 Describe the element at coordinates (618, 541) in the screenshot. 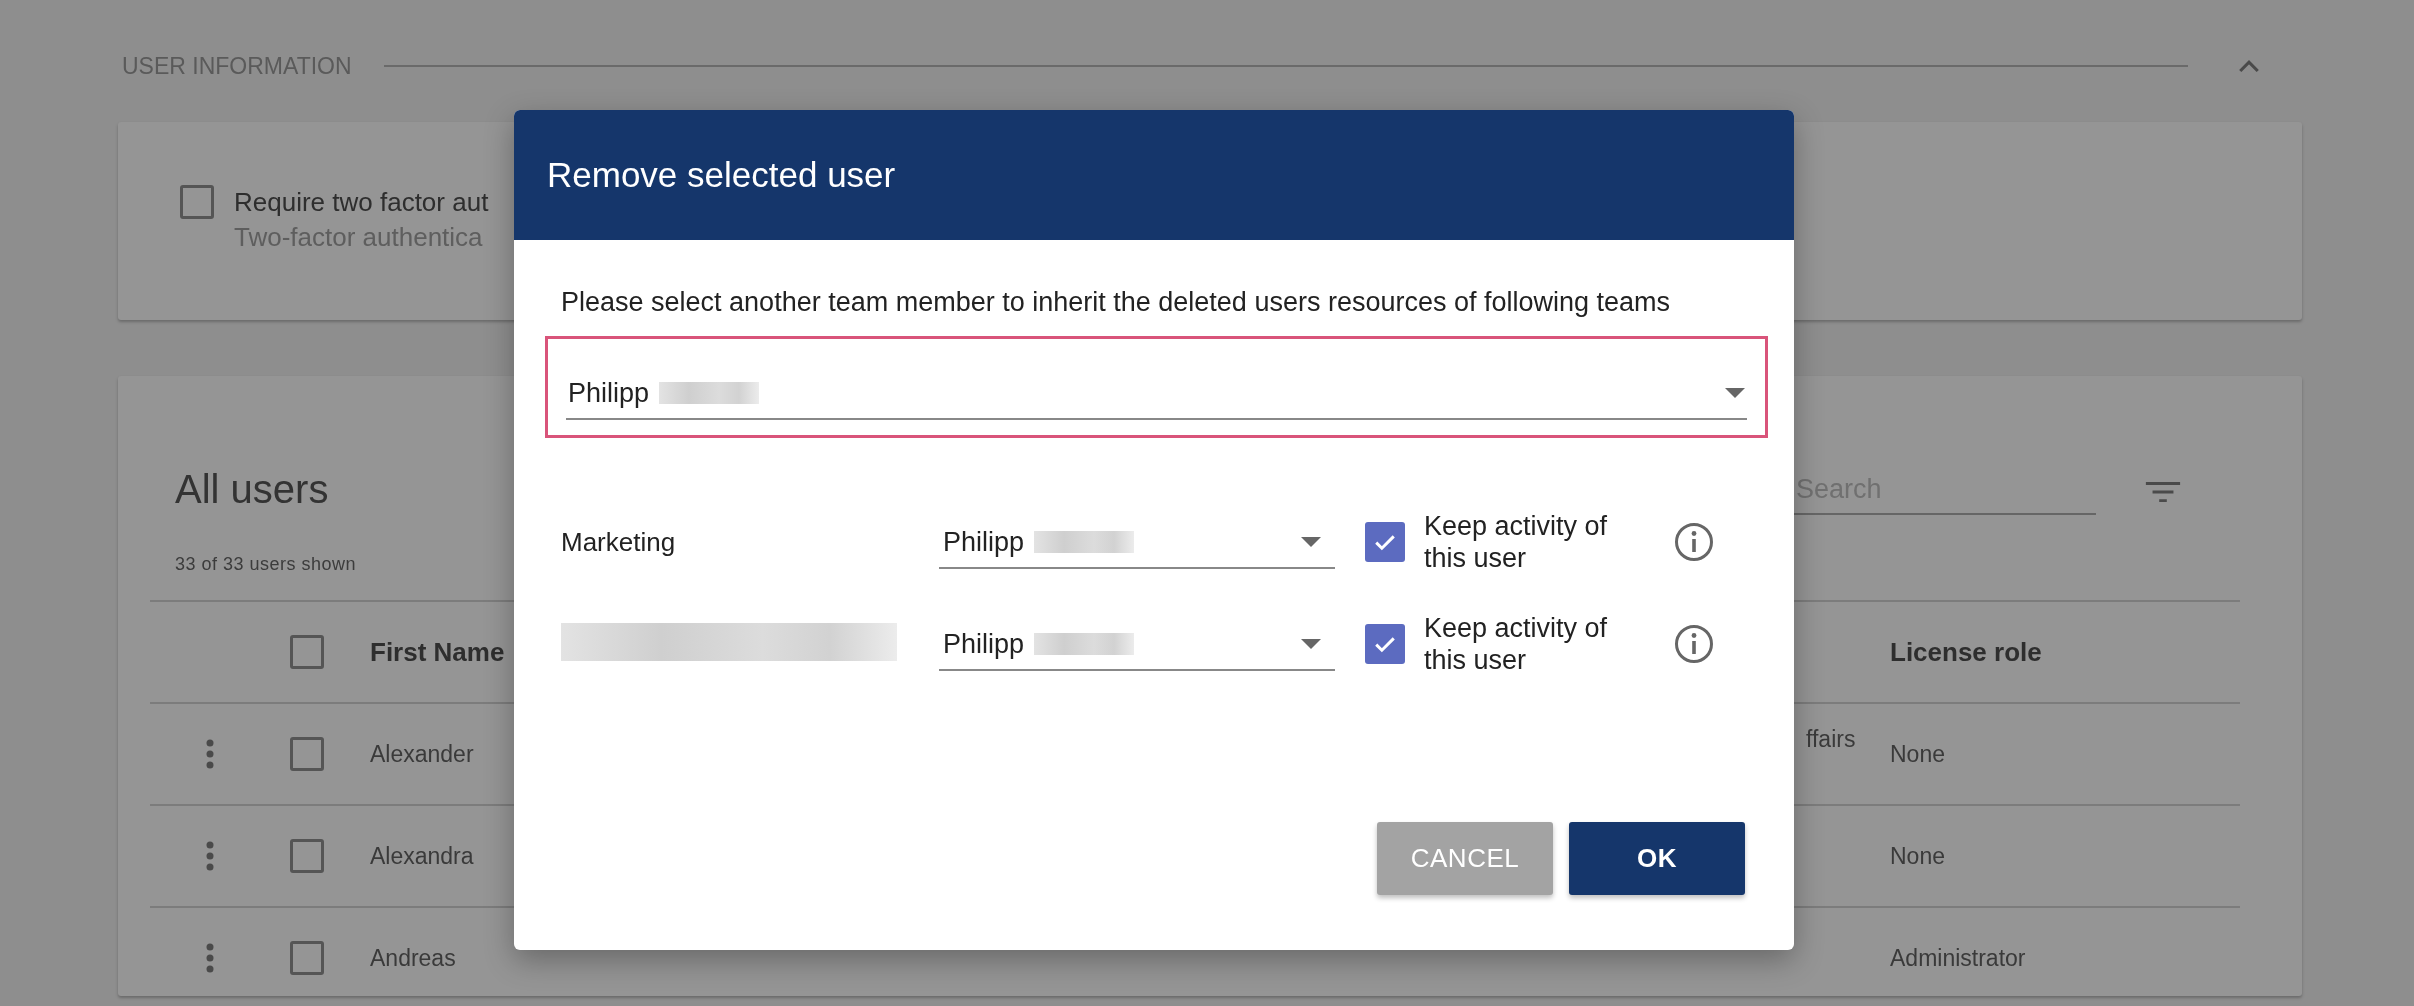

I see `team-name: Marketing` at that location.